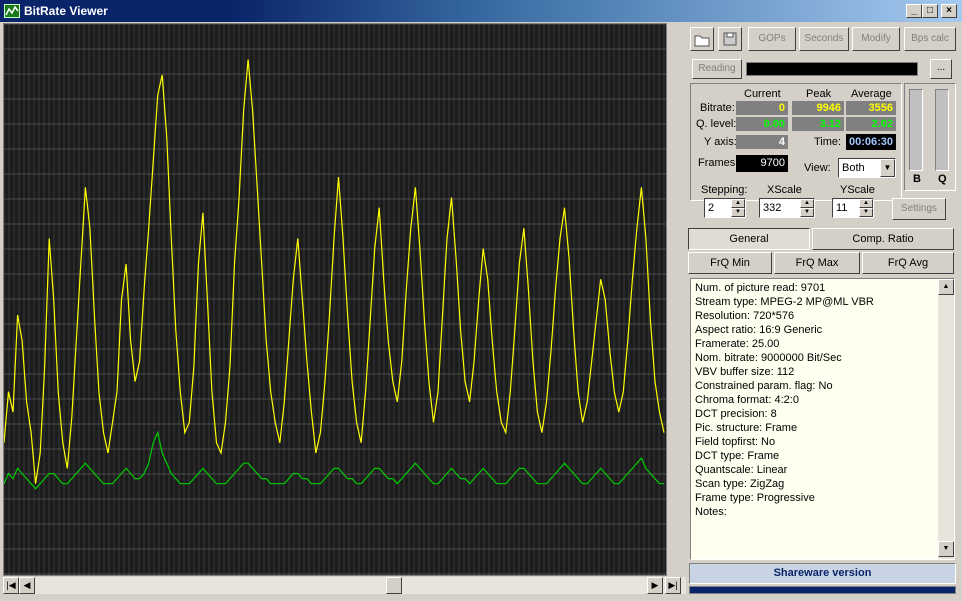 This screenshot has height=601, width=962. Describe the element at coordinates (822, 590) in the screenshot. I see `status-progress-bar` at that location.